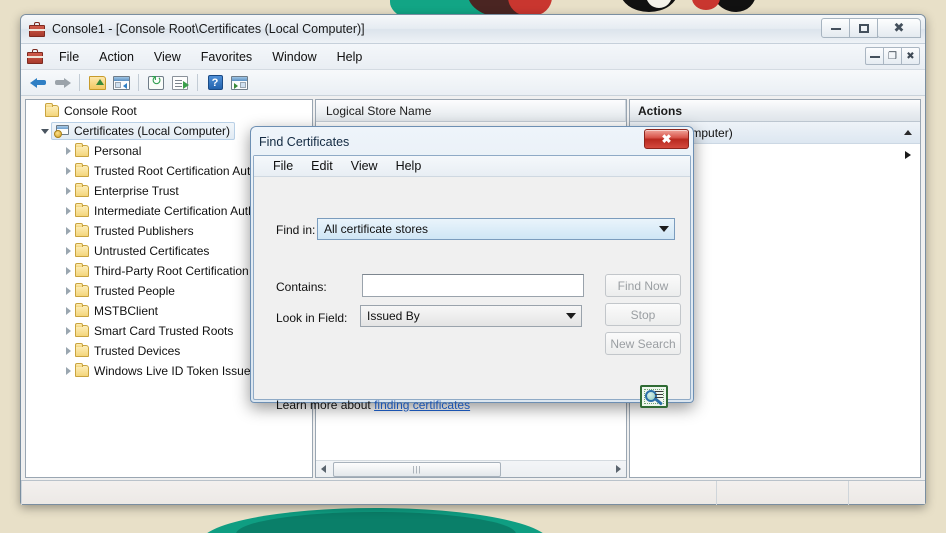  I want to click on mdi-restore-button: ❐, so click(892, 56).